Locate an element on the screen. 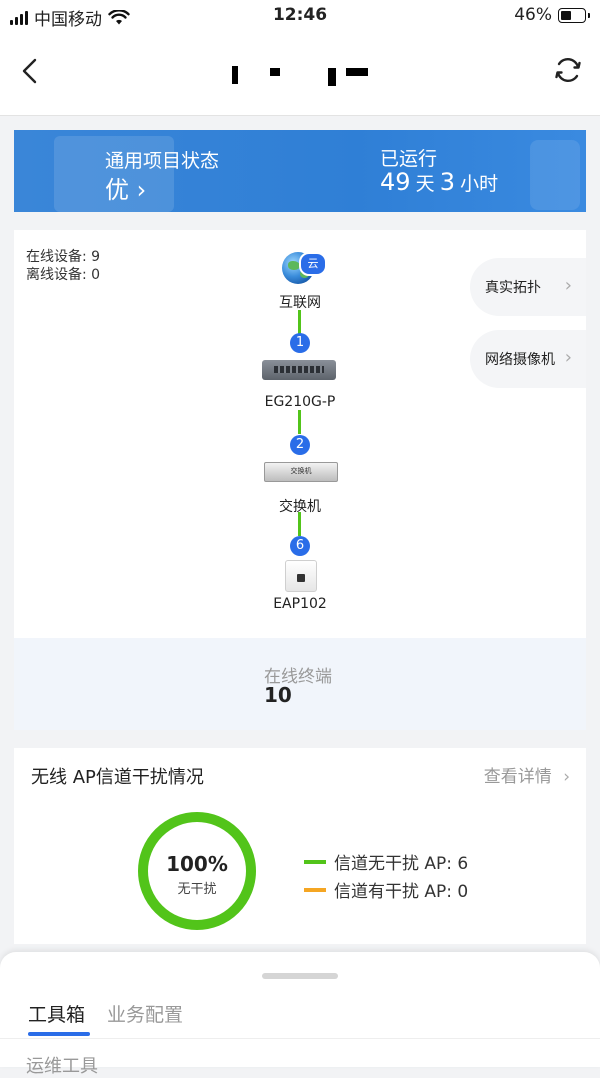  status-bar: 中国移动 12:46 46% is located at coordinates (300, 16).